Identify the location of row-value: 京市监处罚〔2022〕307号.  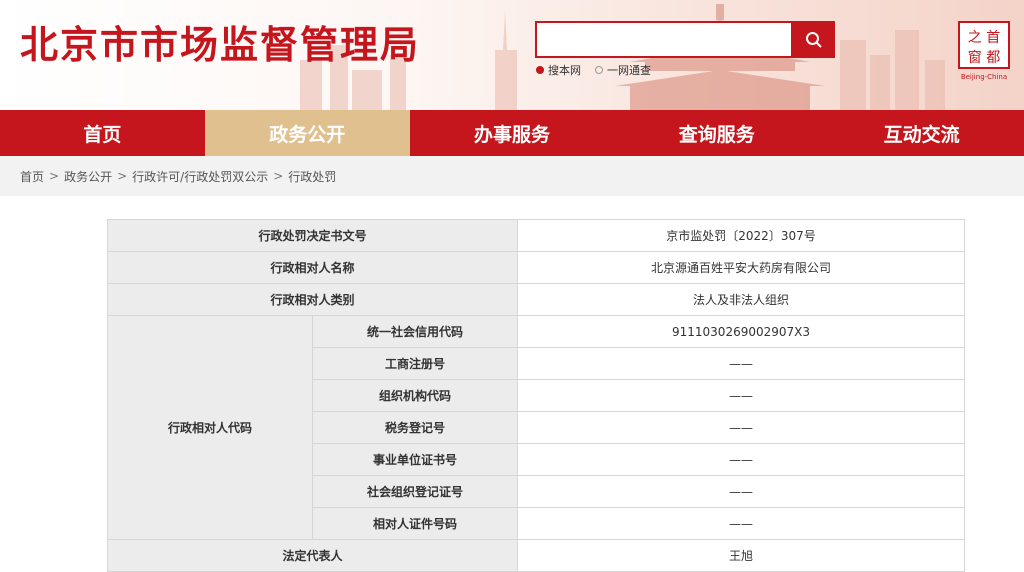
(741, 235).